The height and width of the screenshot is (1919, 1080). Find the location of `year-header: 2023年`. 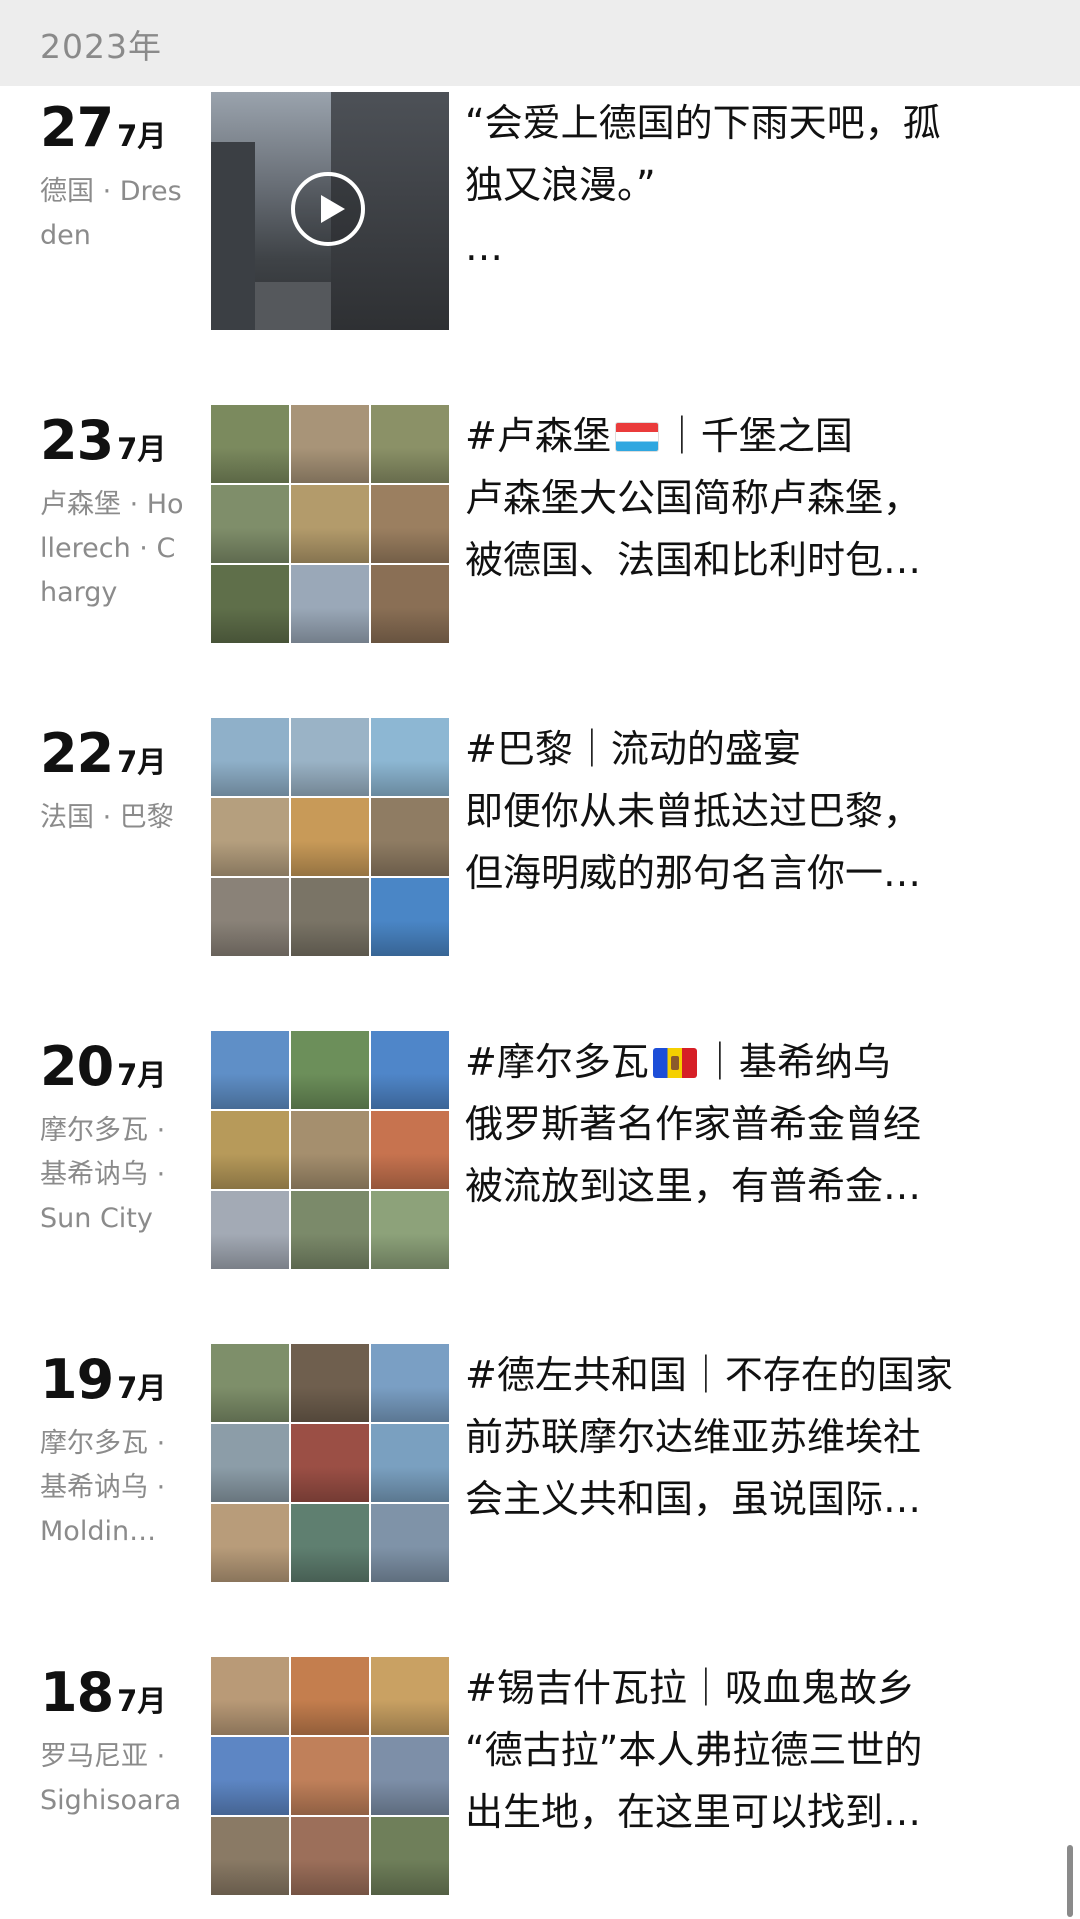

year-header: 2023年 is located at coordinates (540, 43).